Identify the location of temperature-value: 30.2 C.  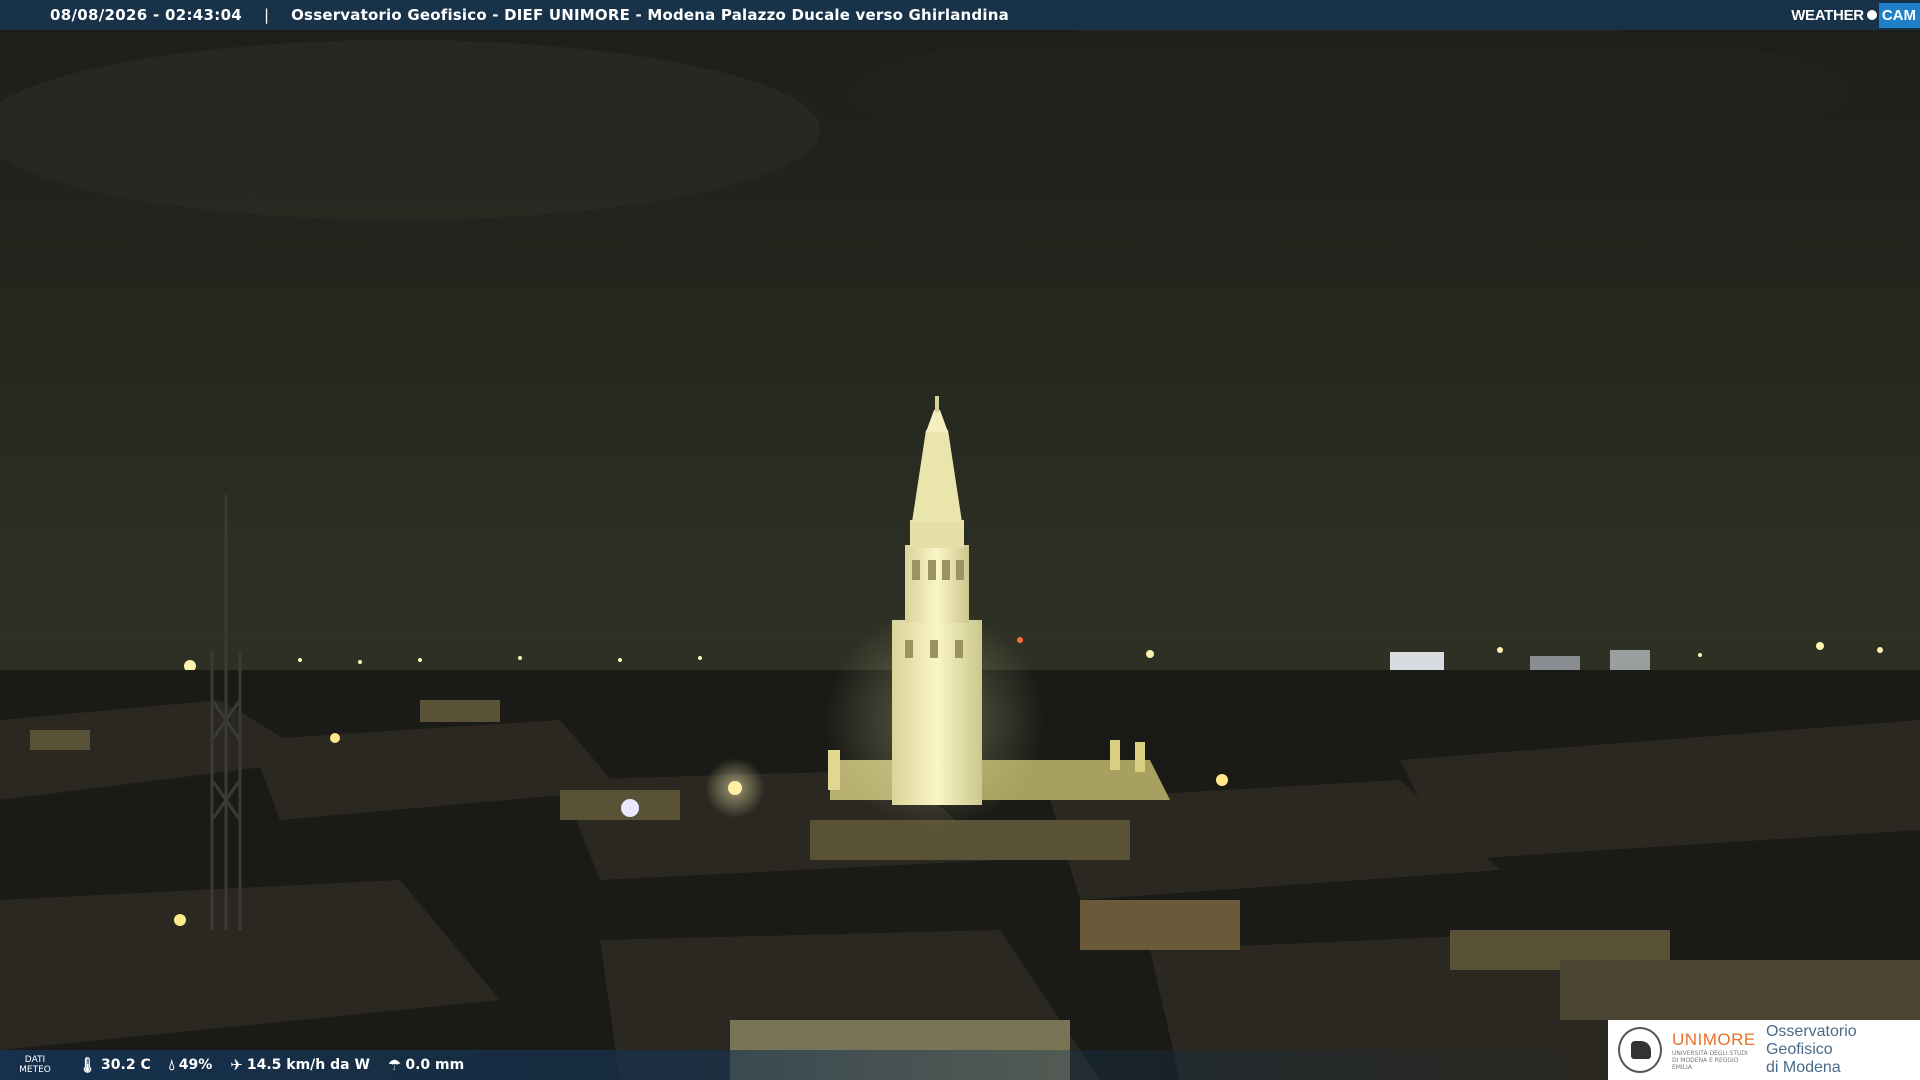
(126, 1065).